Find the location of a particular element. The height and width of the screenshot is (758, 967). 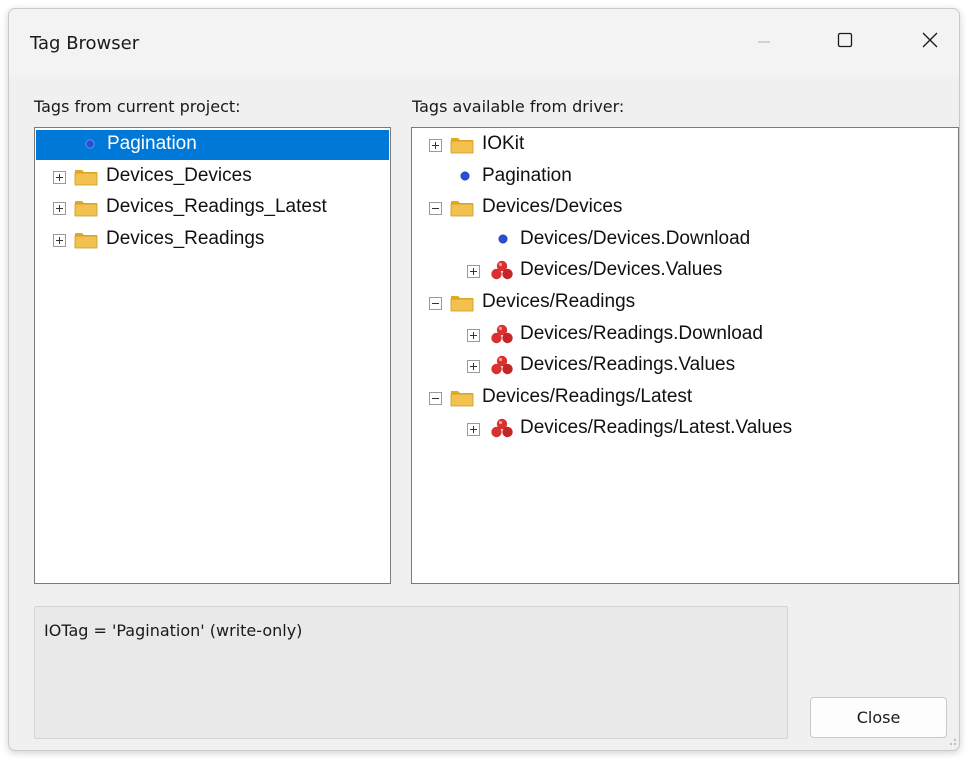

tree-node: Devices/Readings is located at coordinates (685, 303).